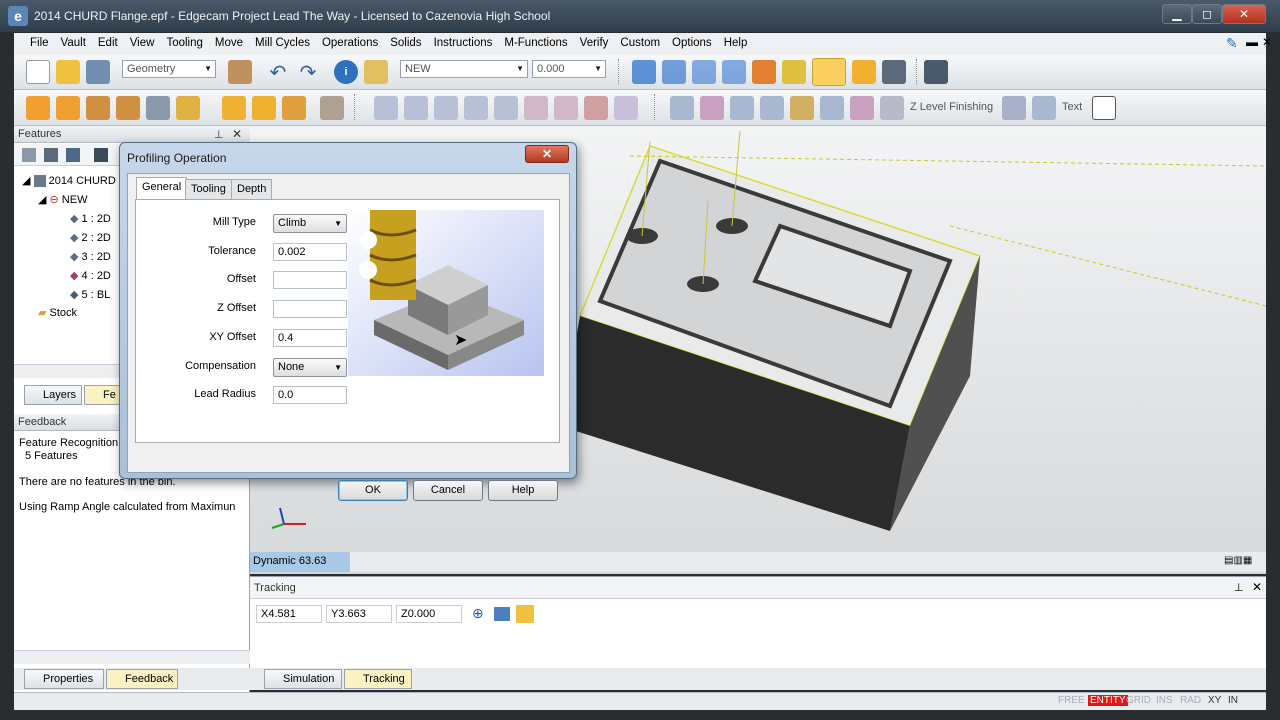 The width and height of the screenshot is (1280, 720). Describe the element at coordinates (1177, 14) in the screenshot. I see `minimize-button: ▁` at that location.